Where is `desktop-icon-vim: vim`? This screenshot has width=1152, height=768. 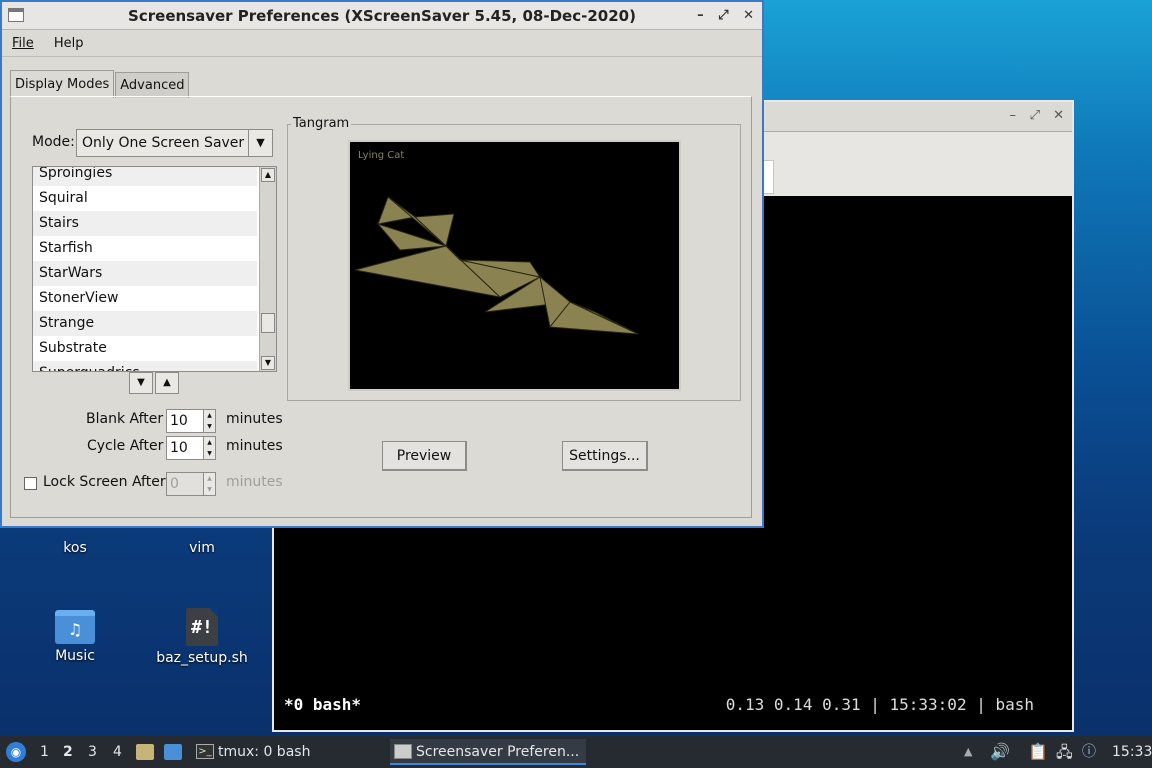
desktop-icon-vim: vim is located at coordinates (202, 546).